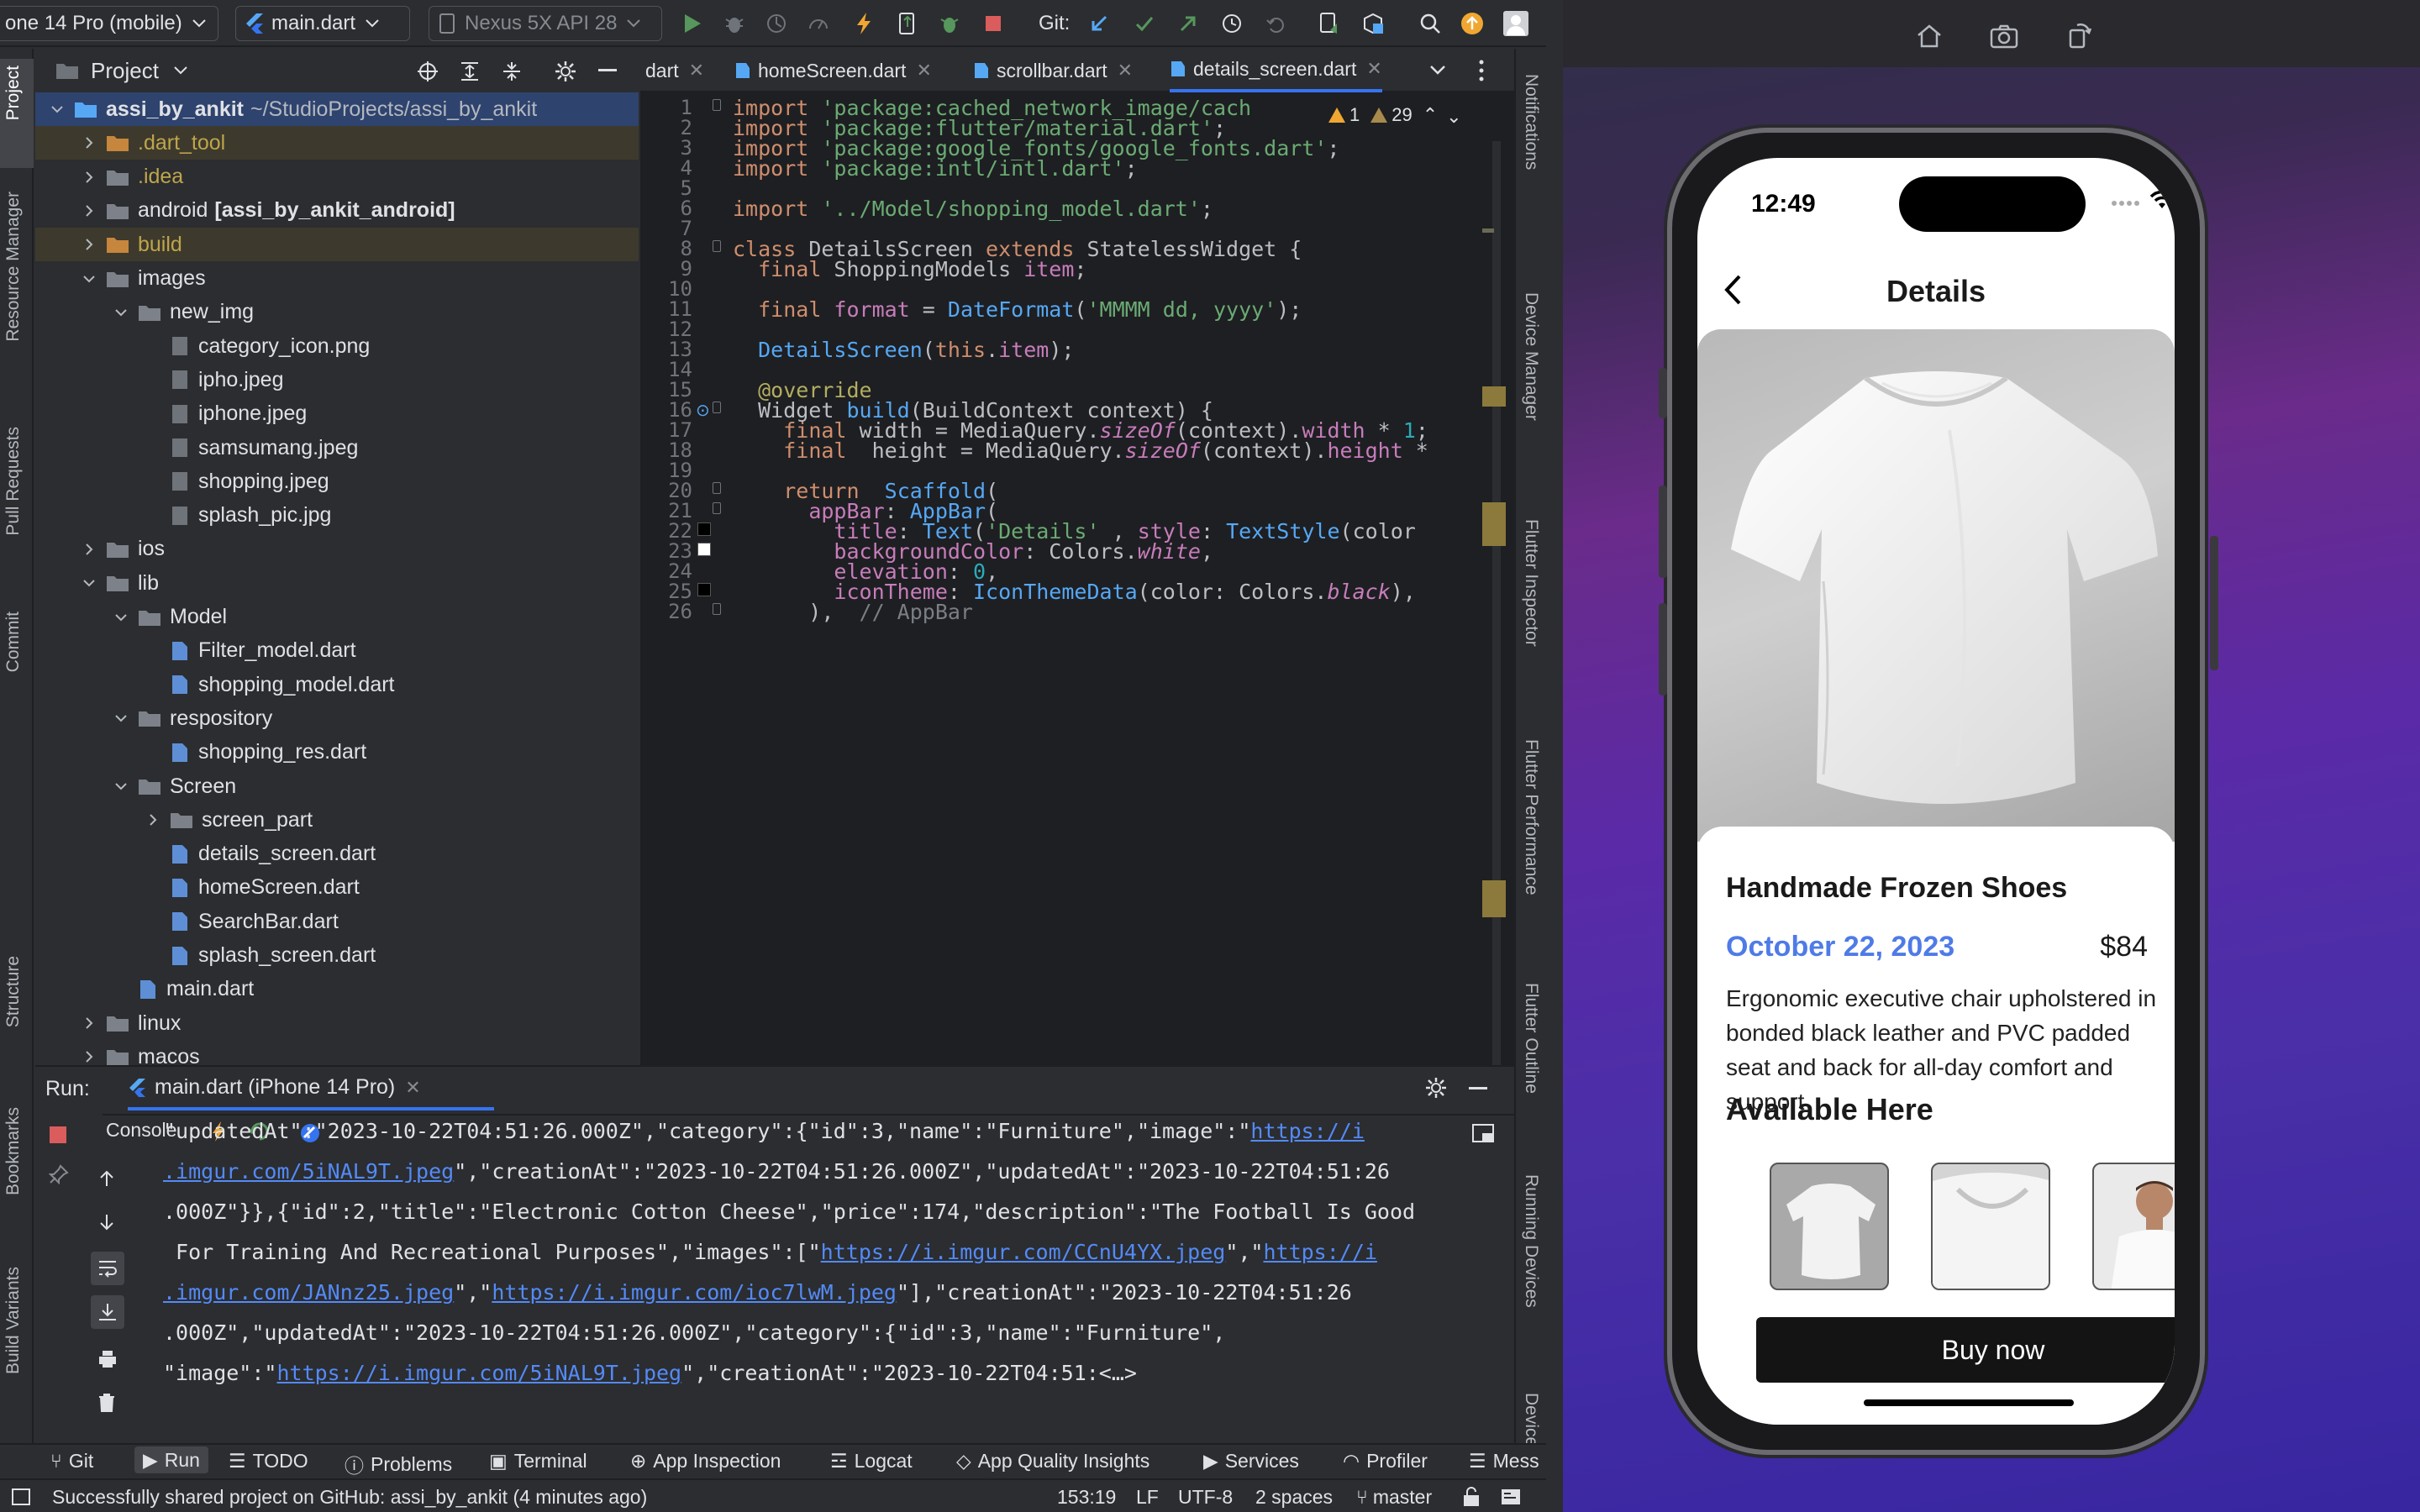  Describe the element at coordinates (1276, 70) in the screenshot. I see `tab-details-screen: details_screen.dart ✕` at that location.